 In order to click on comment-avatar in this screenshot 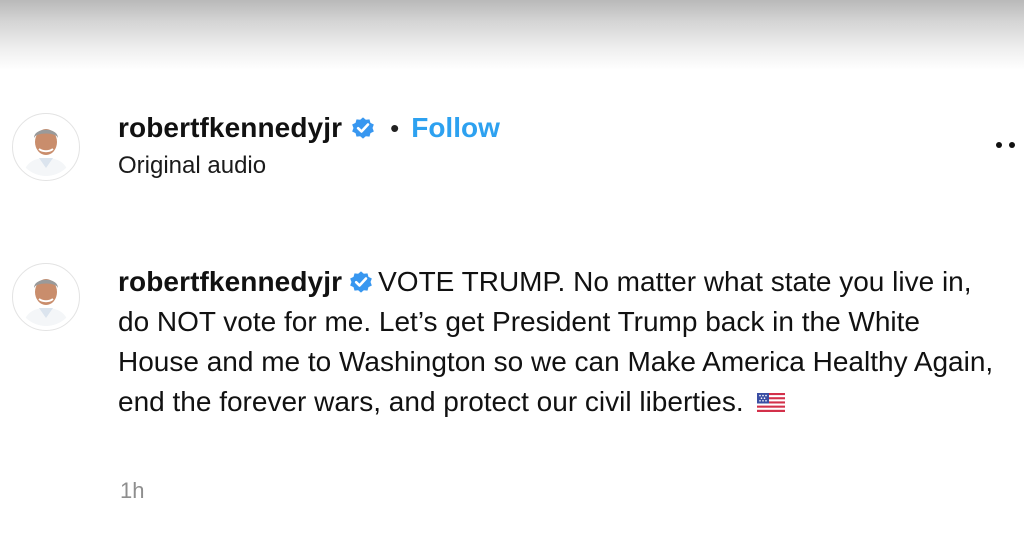, I will do `click(46, 297)`.